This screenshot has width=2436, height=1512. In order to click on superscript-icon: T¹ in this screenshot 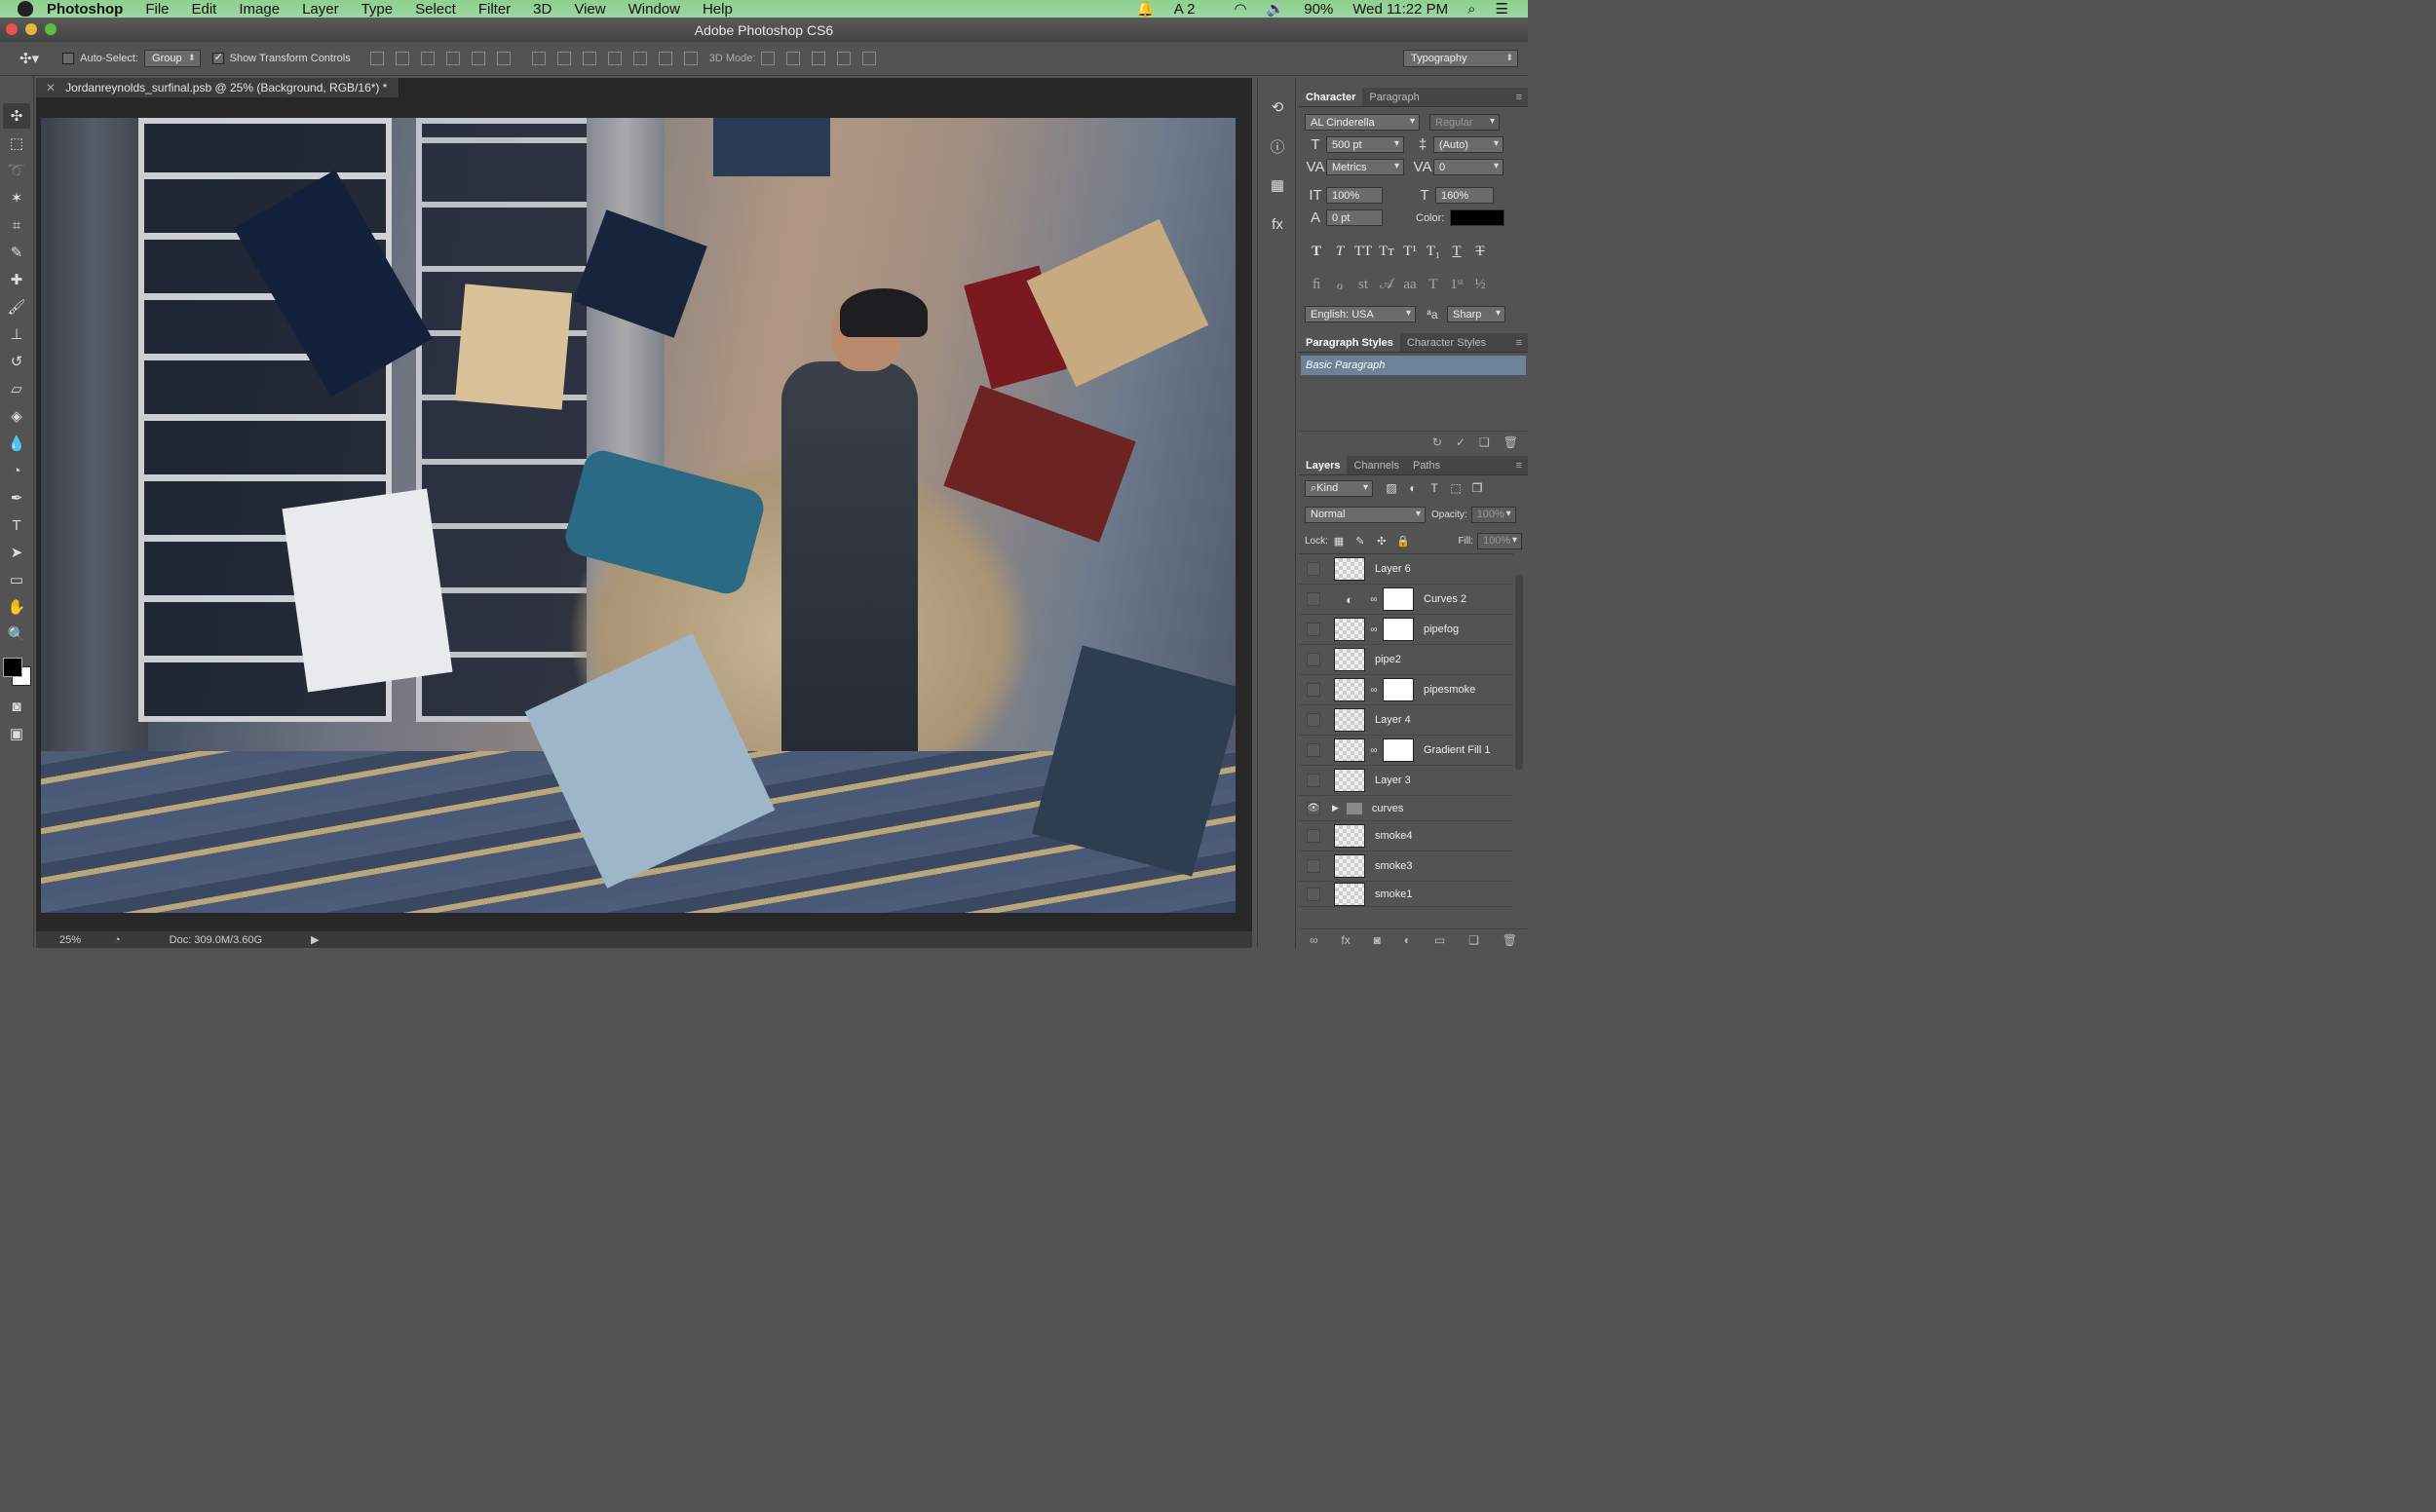, I will do `click(1410, 252)`.